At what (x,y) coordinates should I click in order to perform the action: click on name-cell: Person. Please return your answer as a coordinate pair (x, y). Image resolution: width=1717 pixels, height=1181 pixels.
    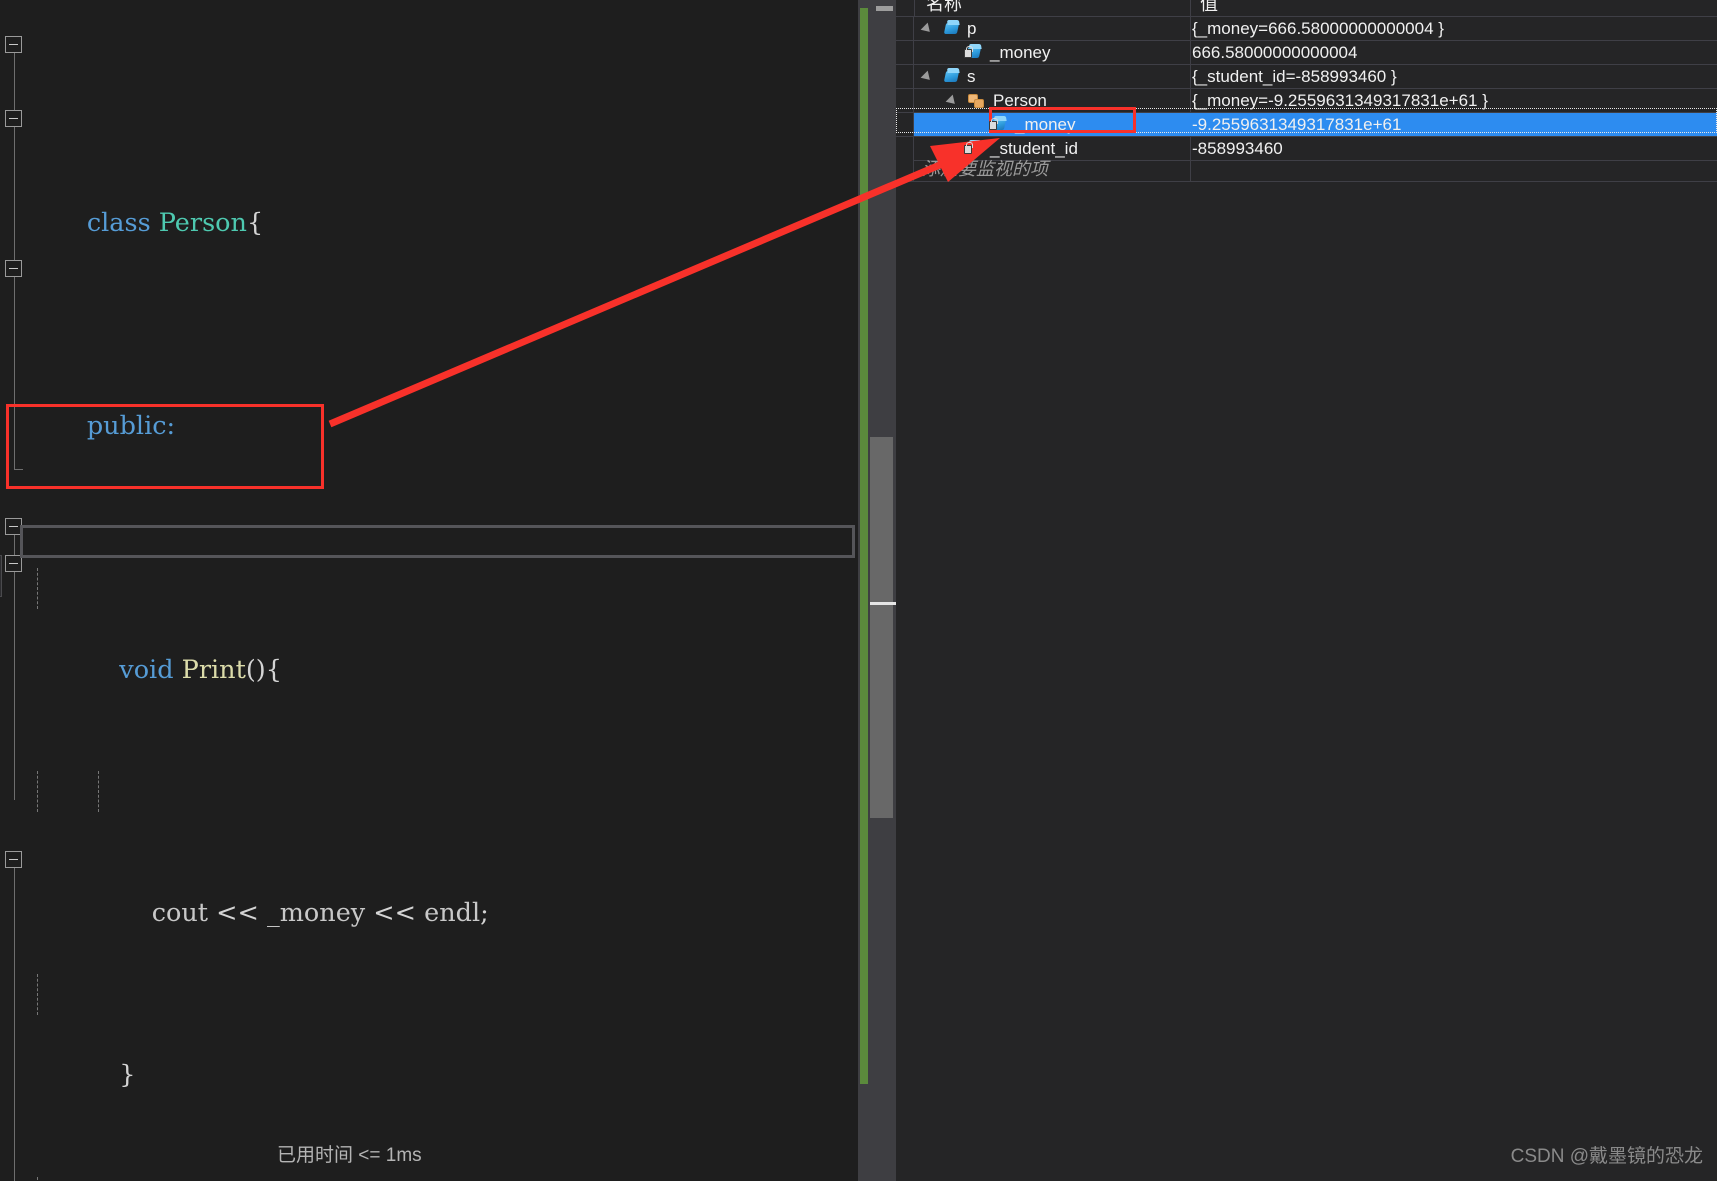
    Looking at the image, I should click on (1052, 100).